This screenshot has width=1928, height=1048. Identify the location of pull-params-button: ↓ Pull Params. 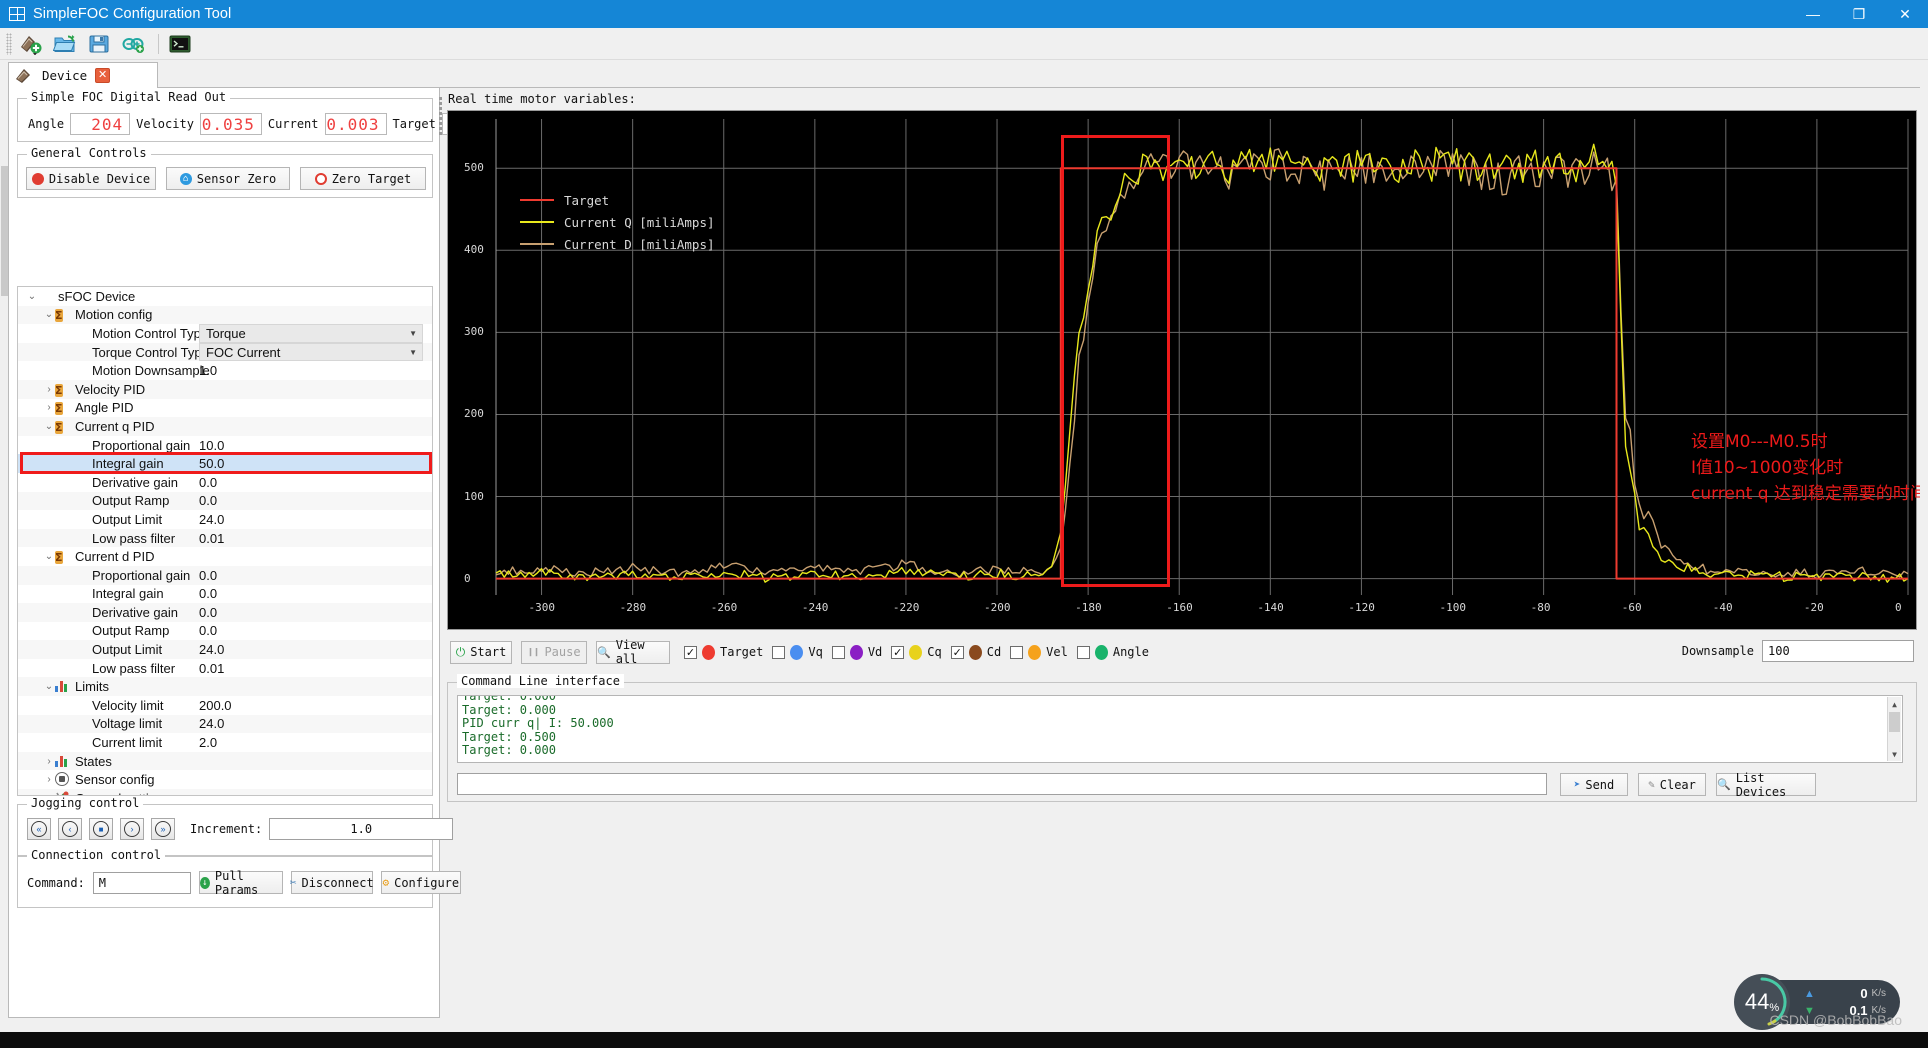
(240, 882).